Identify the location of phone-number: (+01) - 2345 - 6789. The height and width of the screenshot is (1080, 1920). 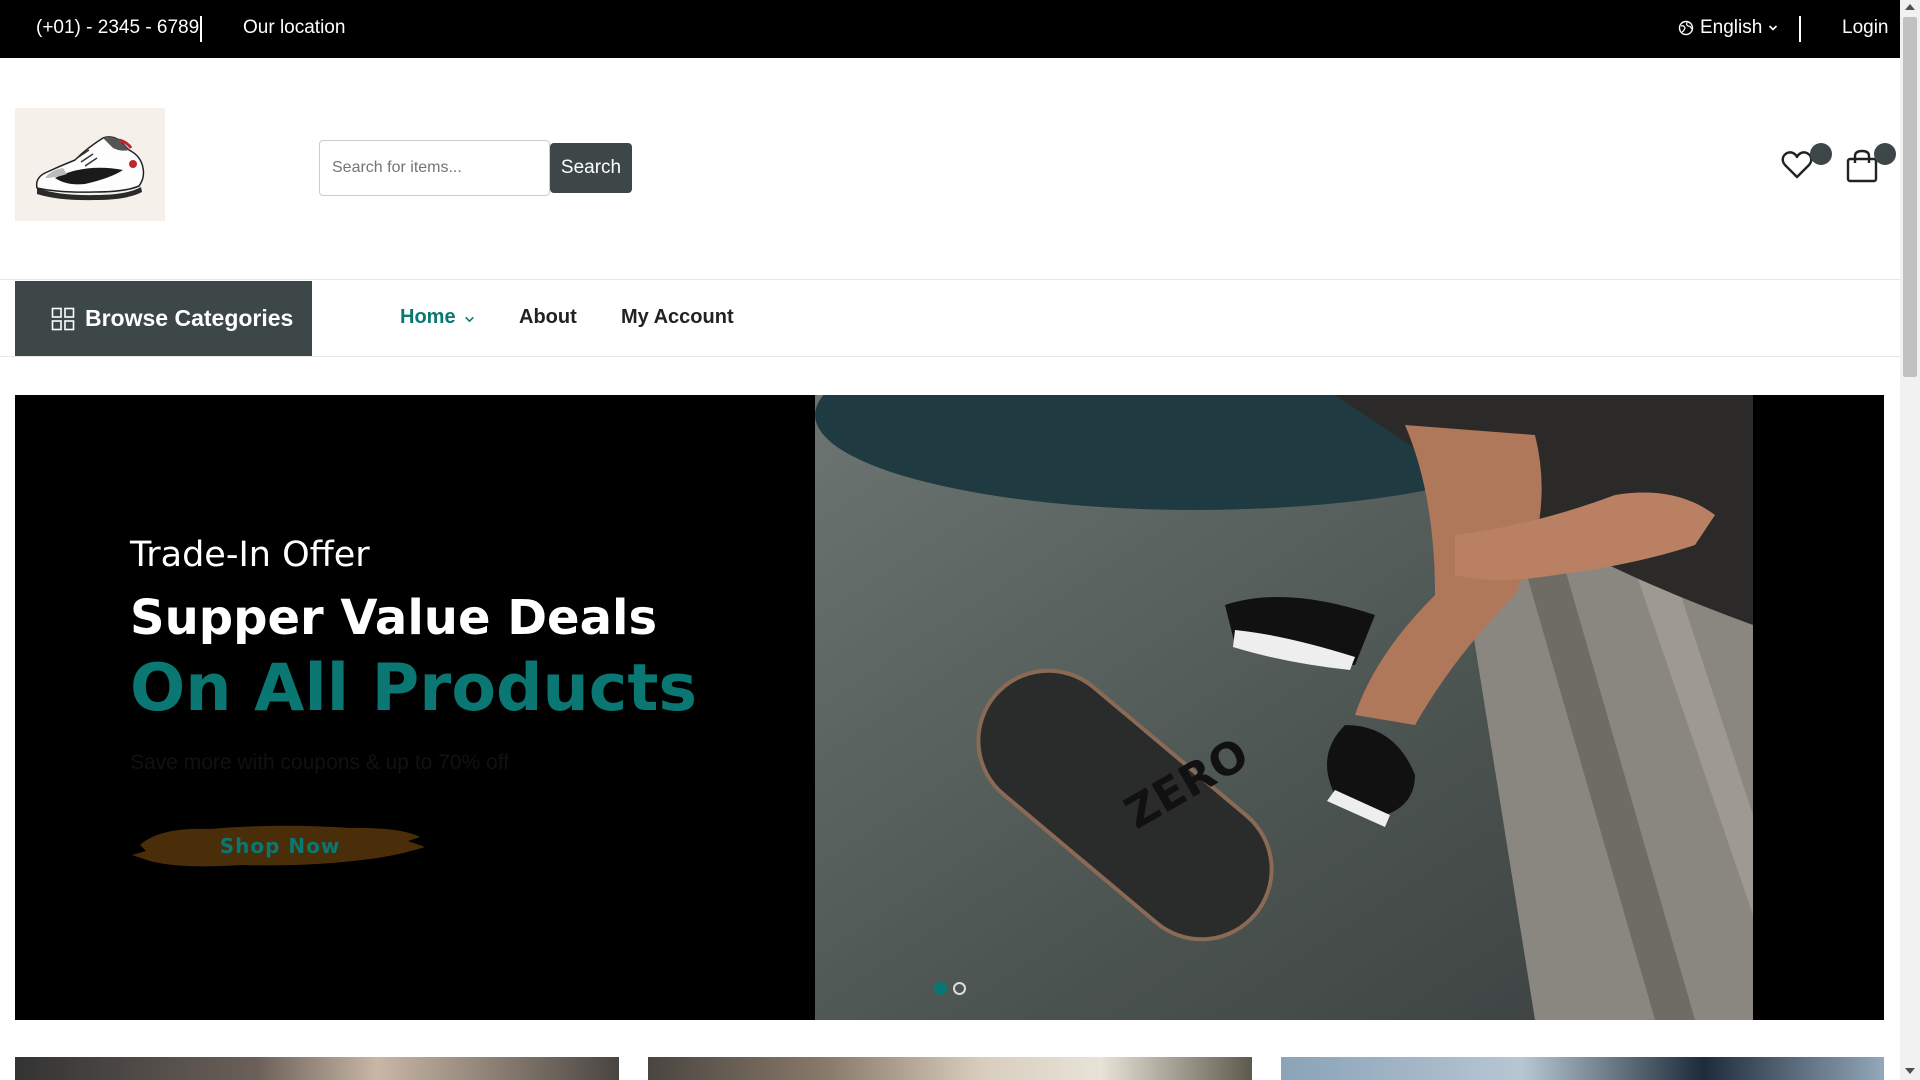
(117, 28).